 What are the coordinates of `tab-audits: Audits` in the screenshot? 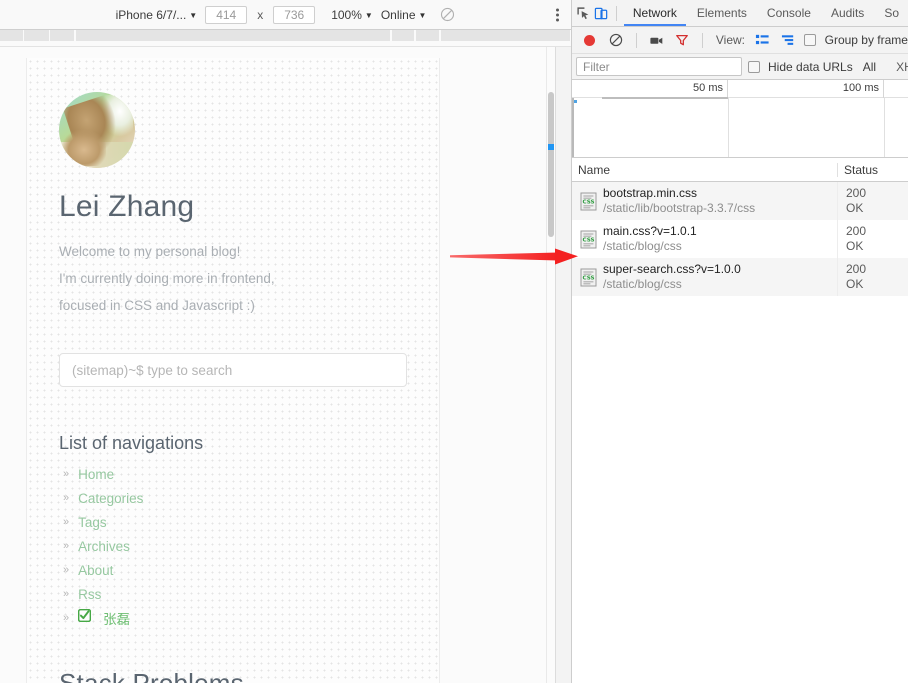 It's located at (847, 13).